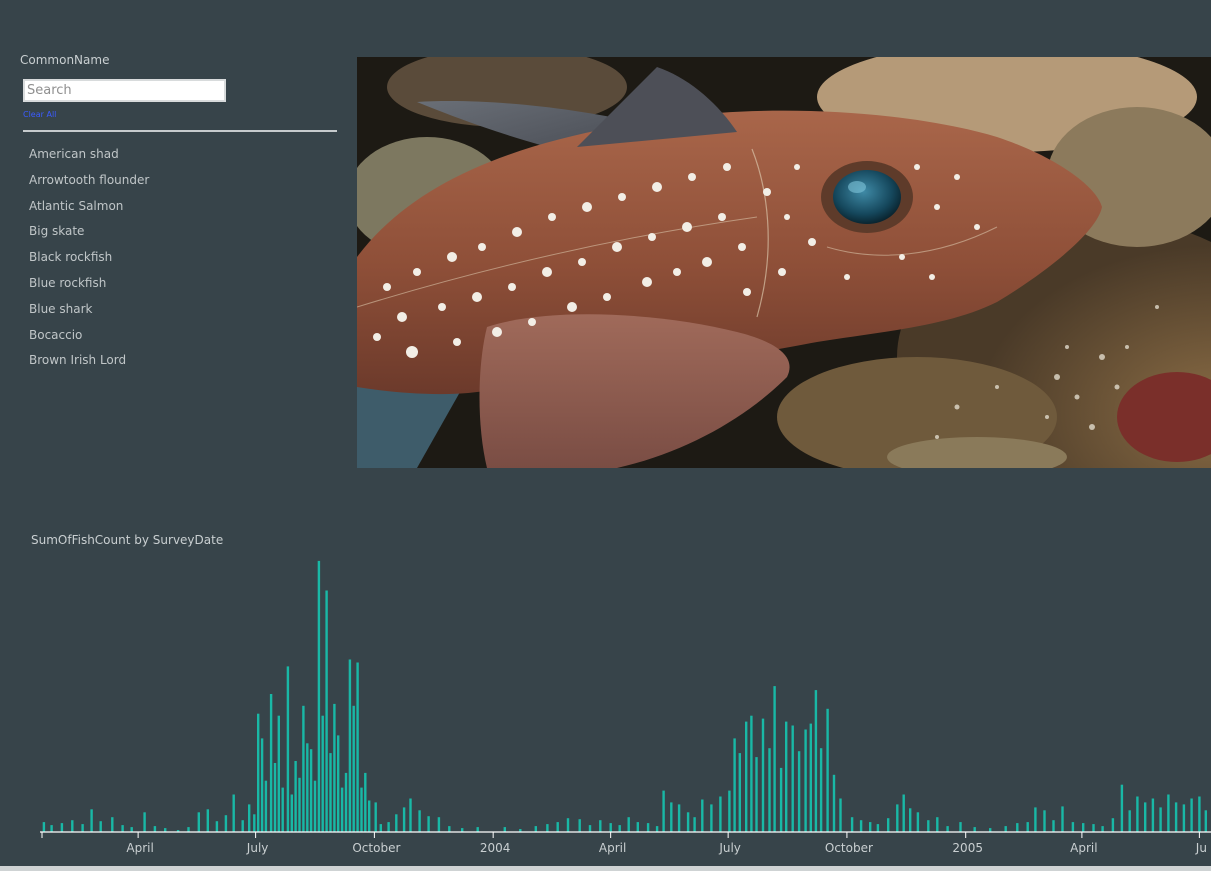 The height and width of the screenshot is (871, 1211). Describe the element at coordinates (89, 261) in the screenshot. I see `list-item: Black rockfish` at that location.